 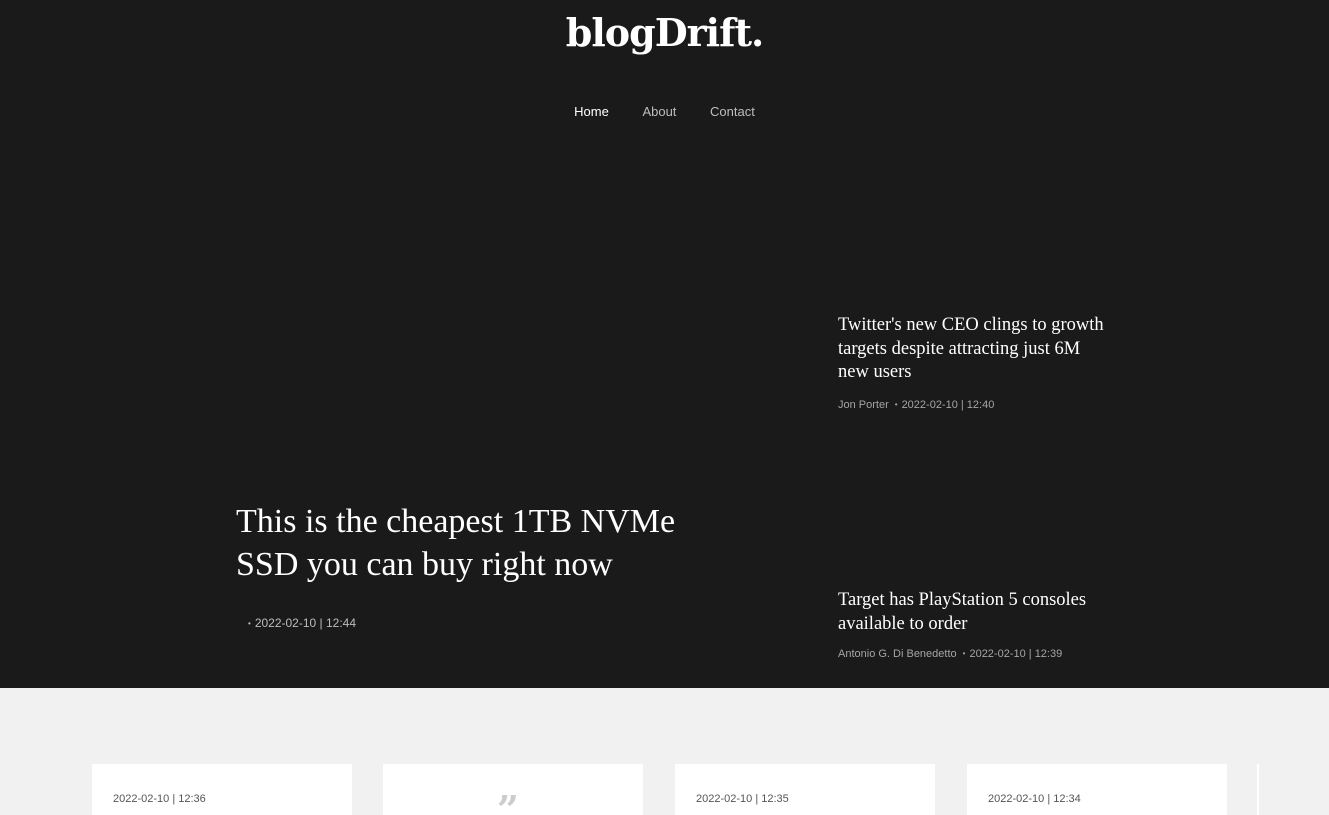 I want to click on post-card: 2022-02-10 | 12:34, so click(x=1097, y=789).